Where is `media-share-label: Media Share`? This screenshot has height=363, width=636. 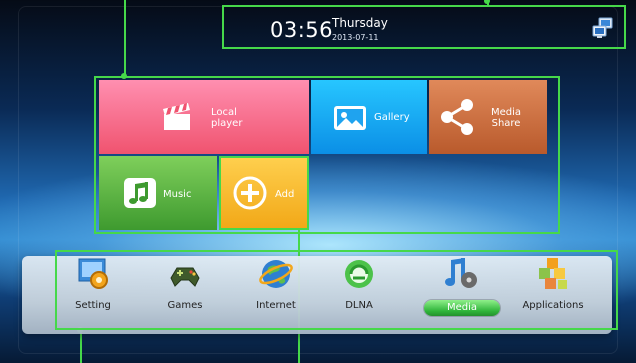
media-share-label: Media Share is located at coordinates (506, 118).